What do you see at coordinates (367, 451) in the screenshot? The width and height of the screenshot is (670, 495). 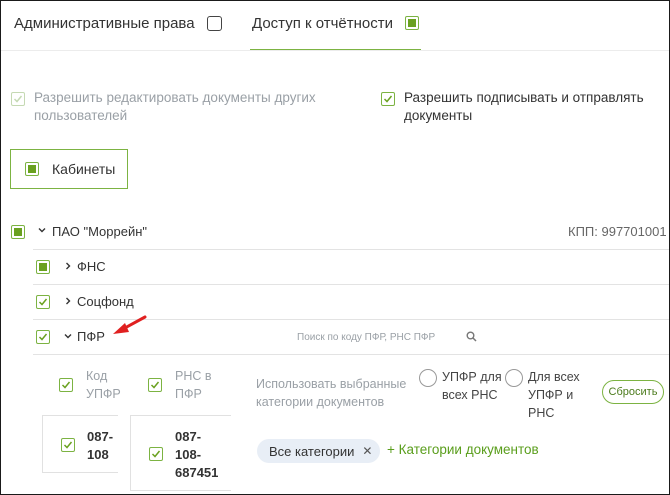 I see `close-icon: ✕` at bounding box center [367, 451].